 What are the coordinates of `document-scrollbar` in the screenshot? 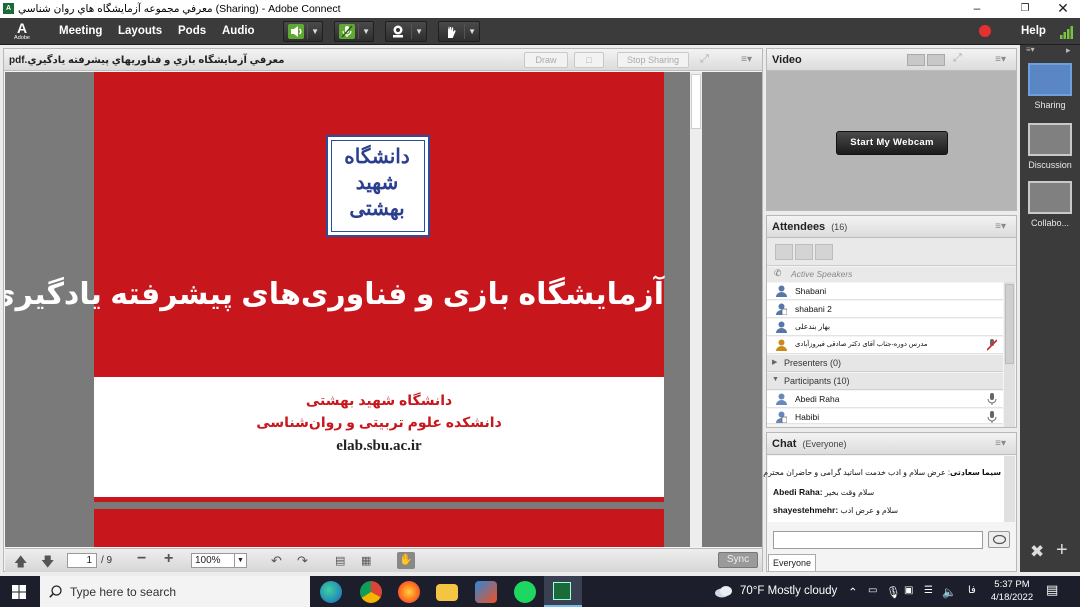 It's located at (696, 309).